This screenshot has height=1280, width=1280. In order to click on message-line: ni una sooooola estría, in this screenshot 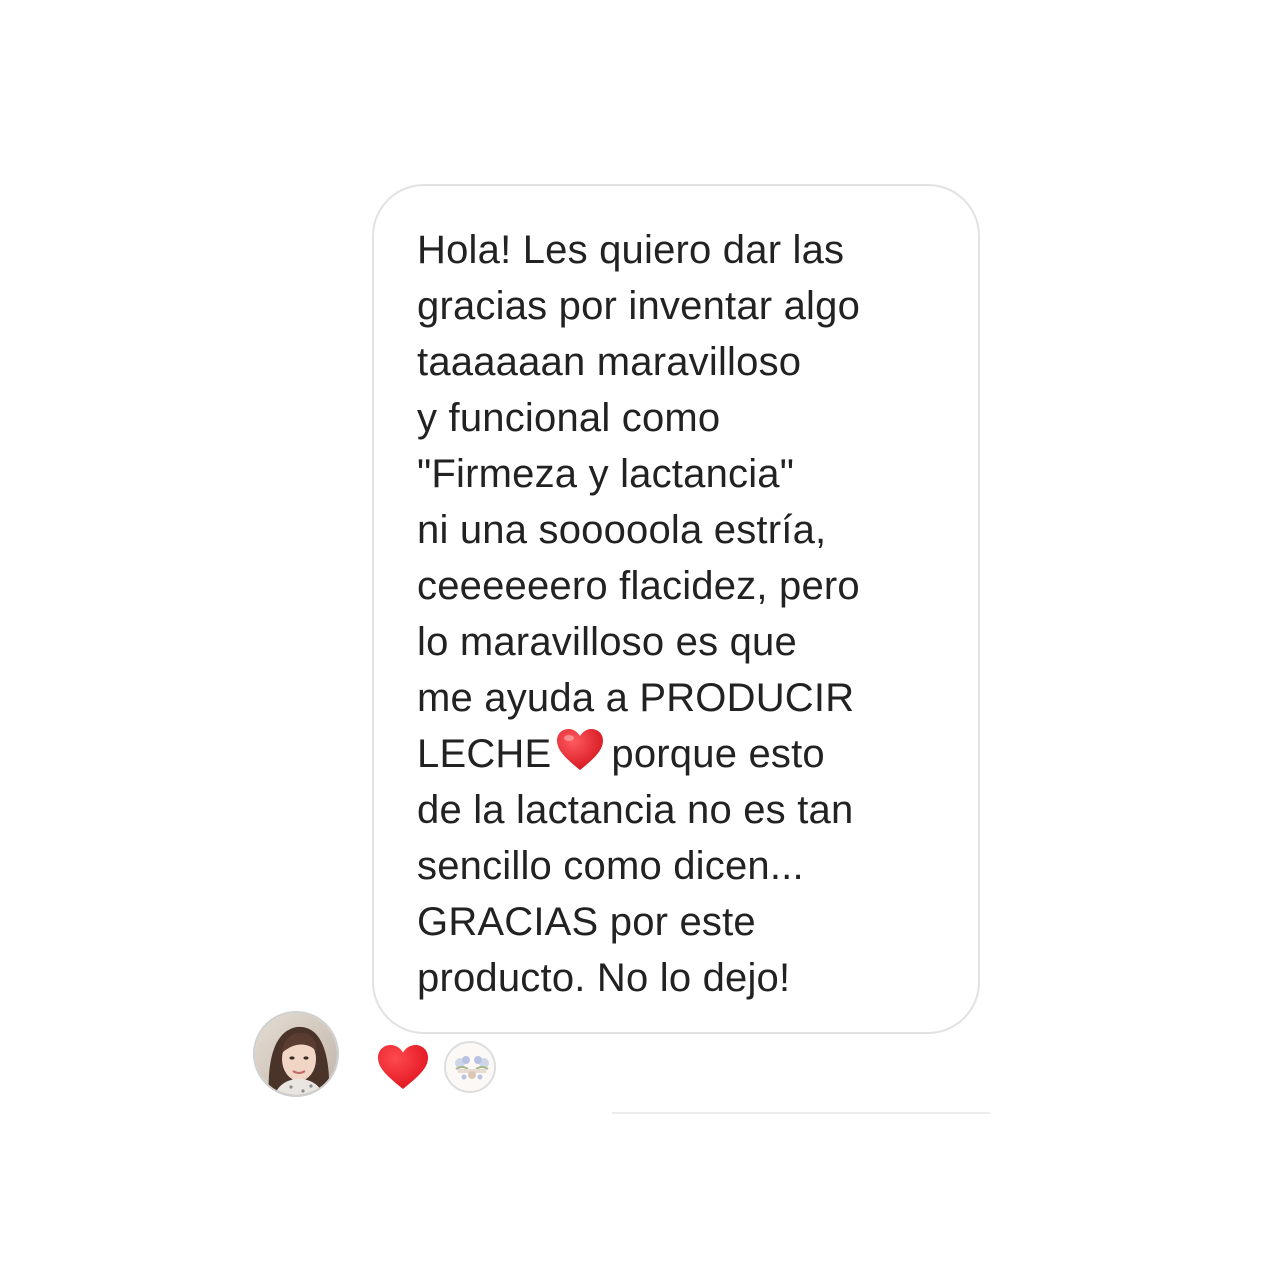, I will do `click(622, 530)`.